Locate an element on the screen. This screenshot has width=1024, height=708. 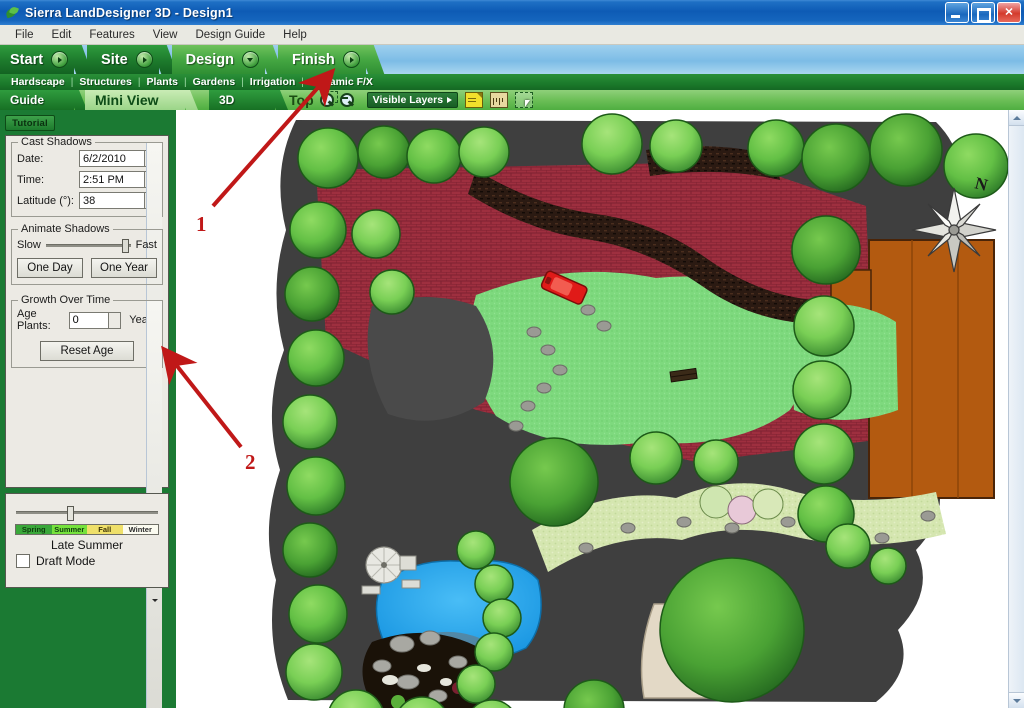
tool-bar: Guide Mini View 3D Top Visible Layers is located at coordinates (512, 100).